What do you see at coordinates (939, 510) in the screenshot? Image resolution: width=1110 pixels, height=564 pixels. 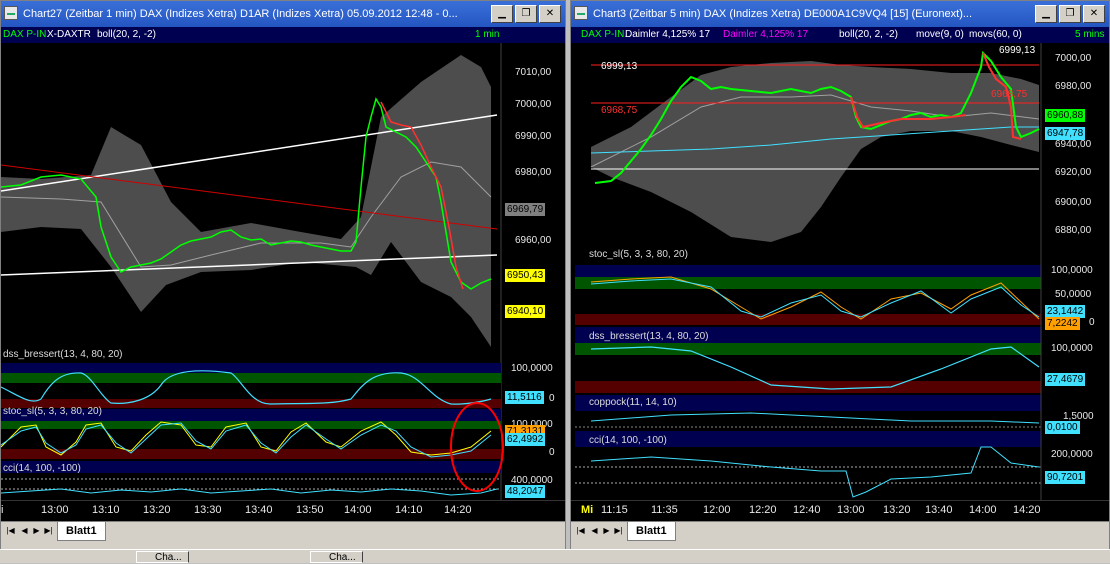 I see `time-tick: 13:40` at bounding box center [939, 510].